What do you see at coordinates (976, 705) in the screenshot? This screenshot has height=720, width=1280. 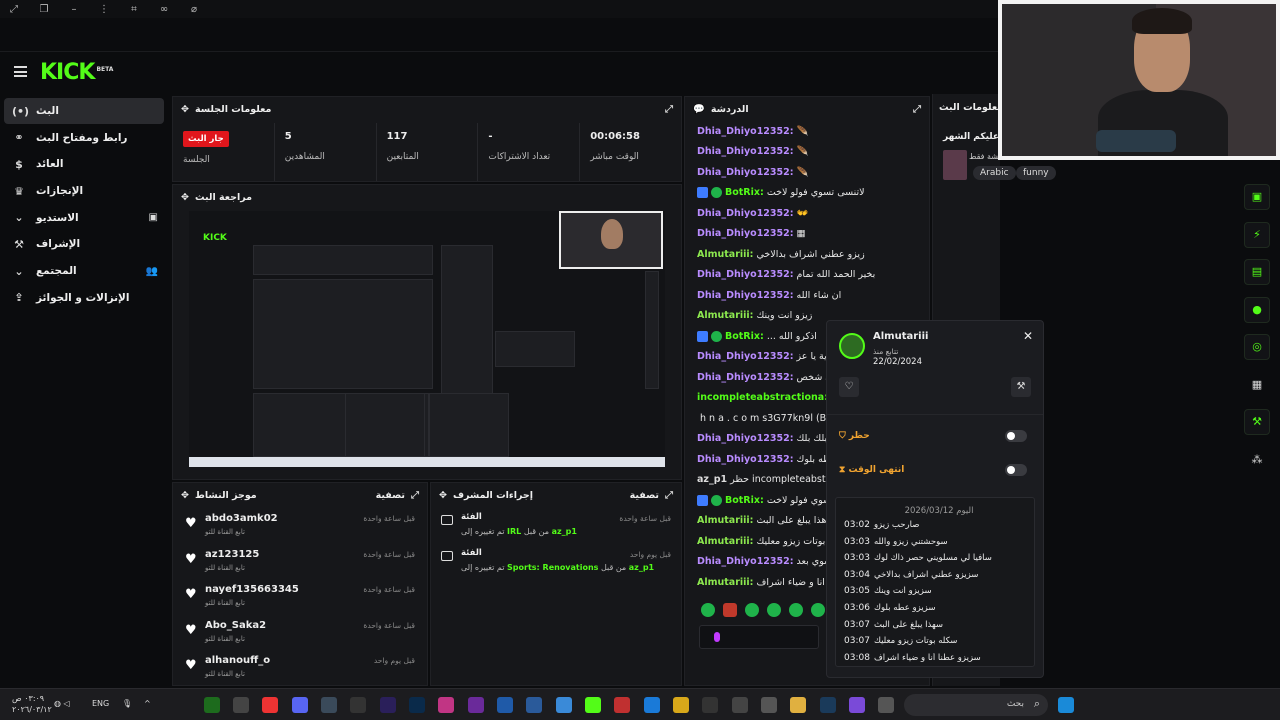 I see `search-box: بحث ⌕` at bounding box center [976, 705].